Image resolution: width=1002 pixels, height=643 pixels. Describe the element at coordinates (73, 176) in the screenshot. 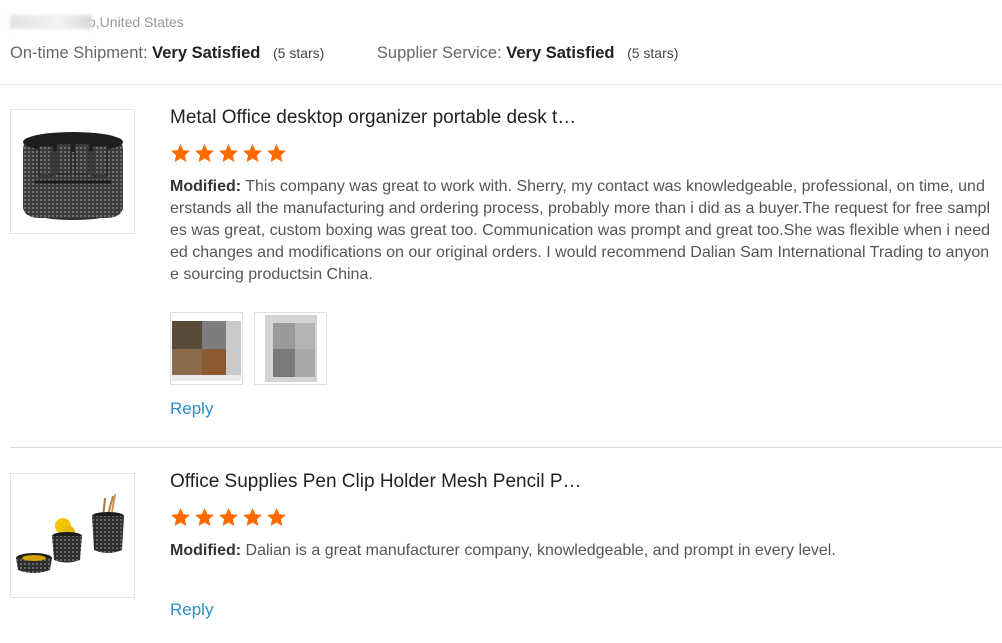

I see `desk-organizer-image` at that location.